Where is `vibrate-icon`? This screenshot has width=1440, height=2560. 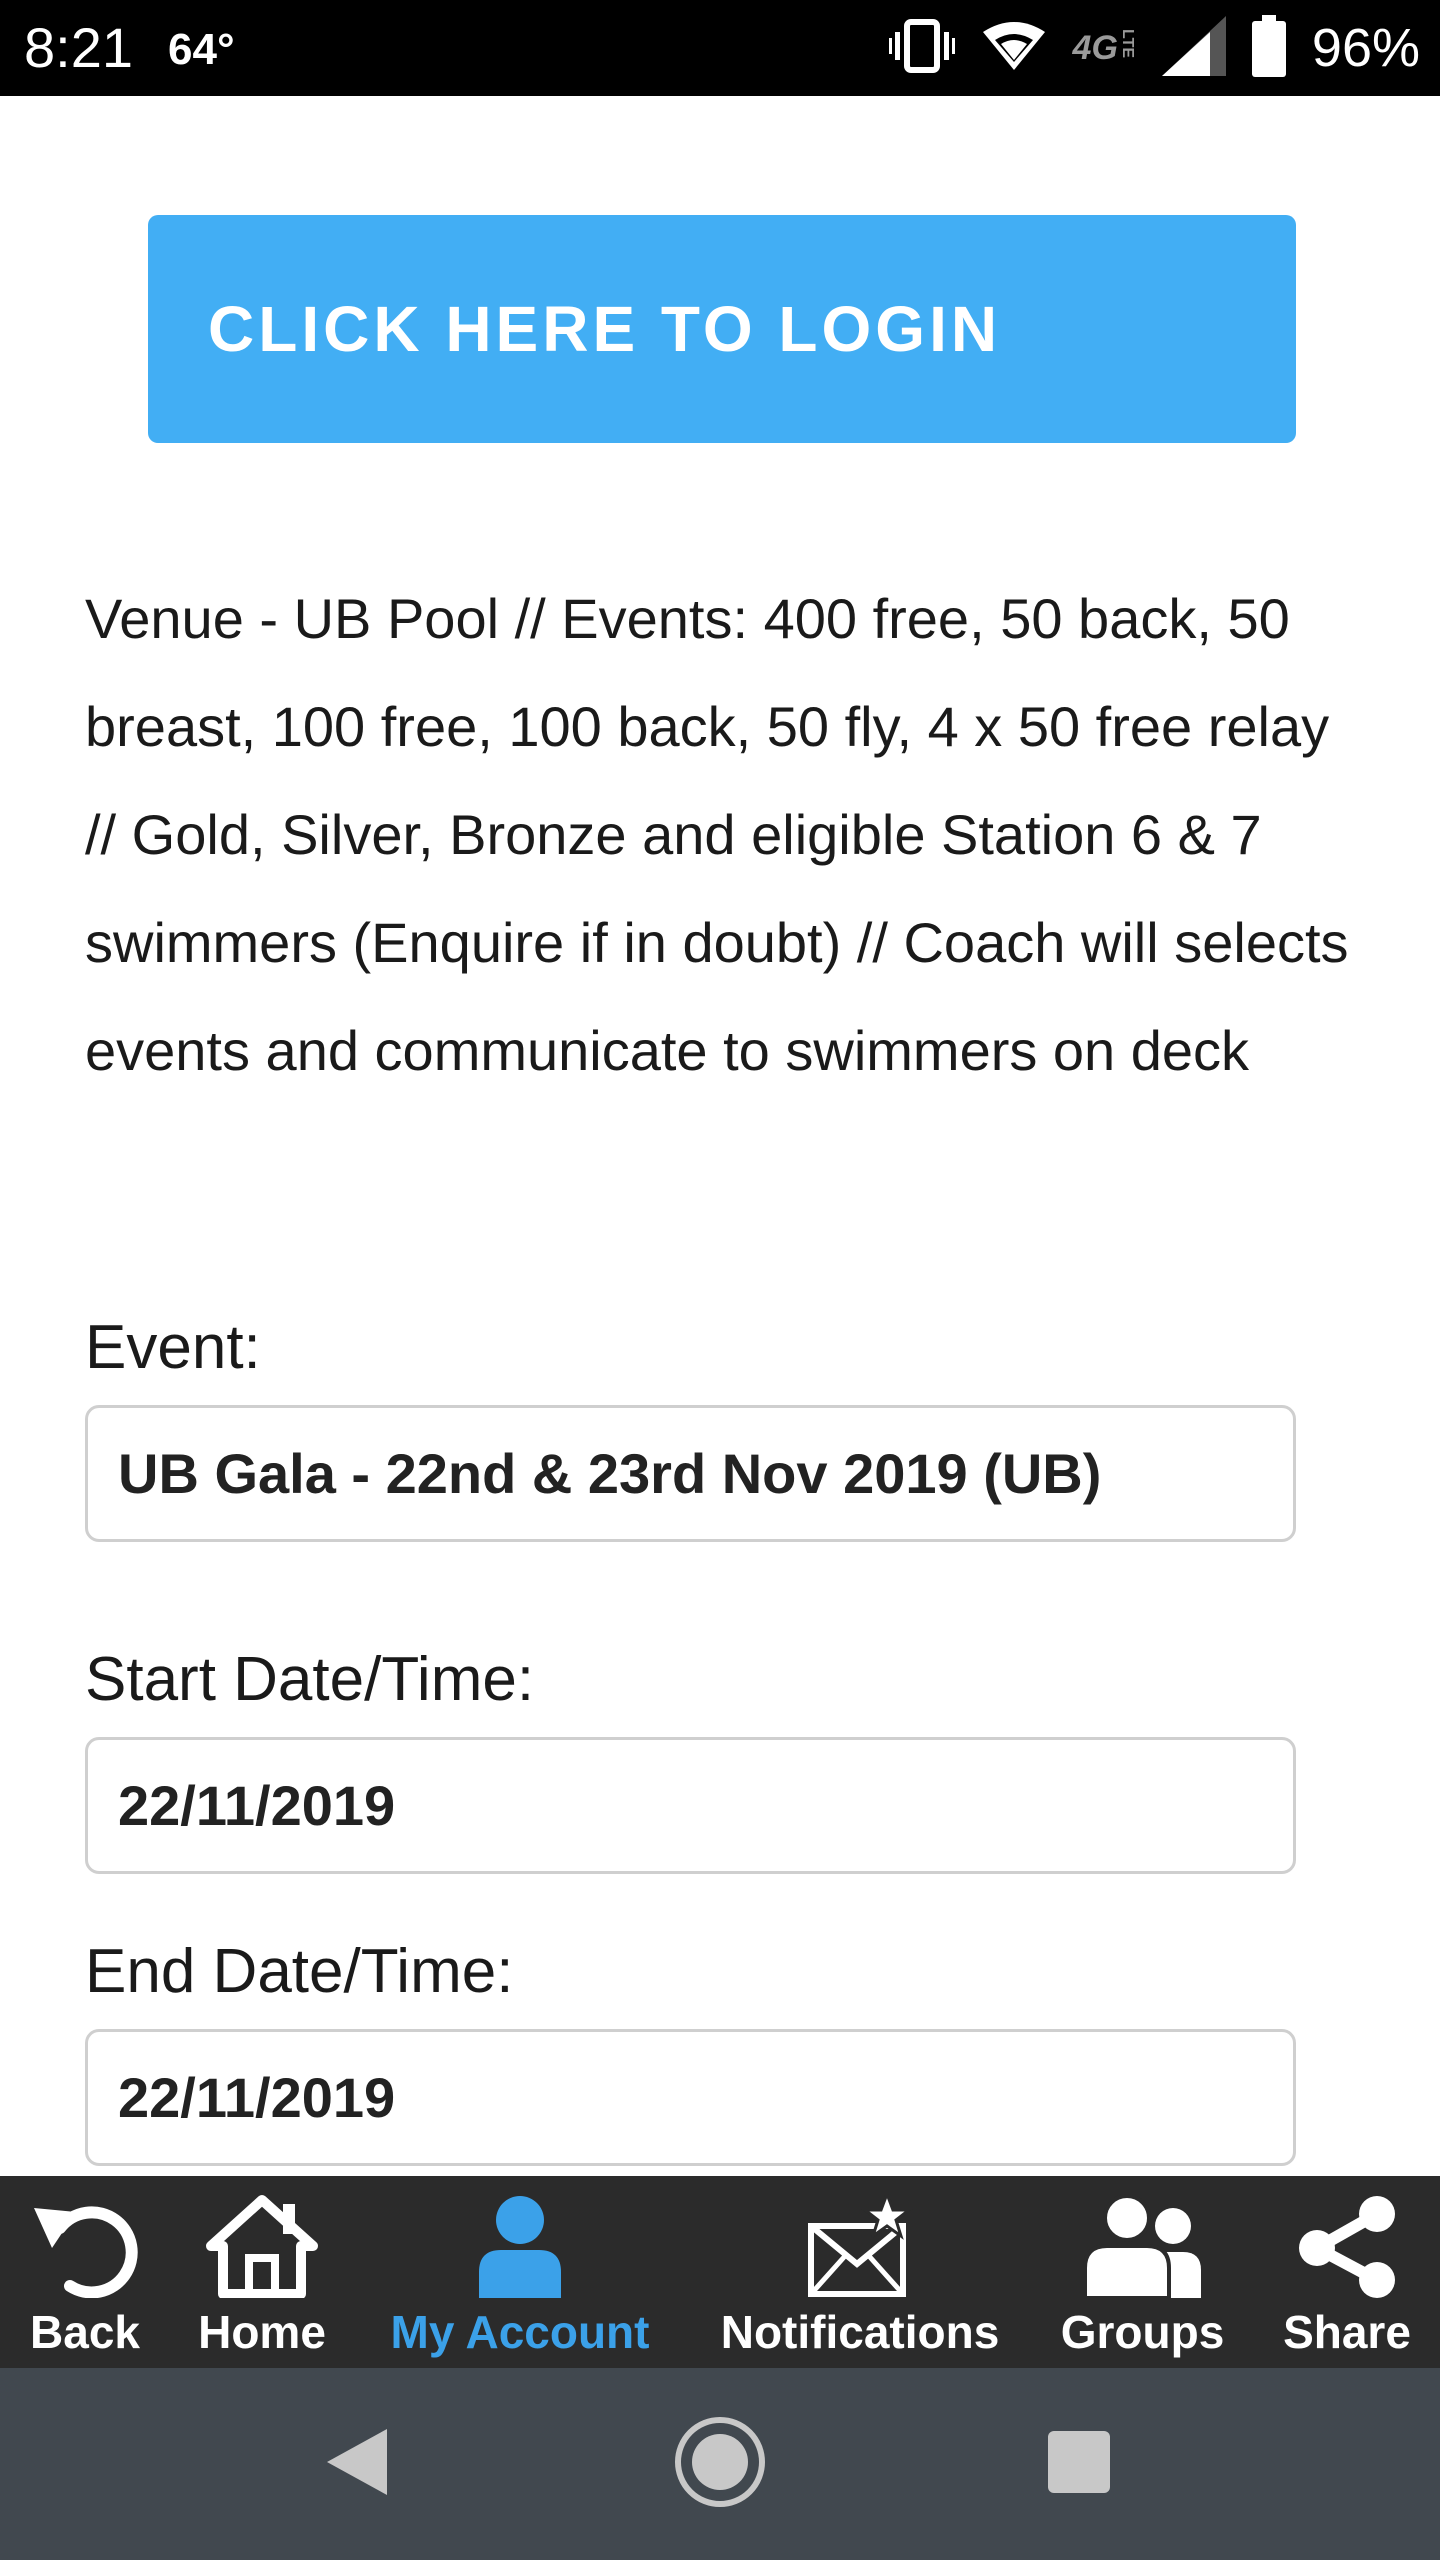
vibrate-icon is located at coordinates (921, 48).